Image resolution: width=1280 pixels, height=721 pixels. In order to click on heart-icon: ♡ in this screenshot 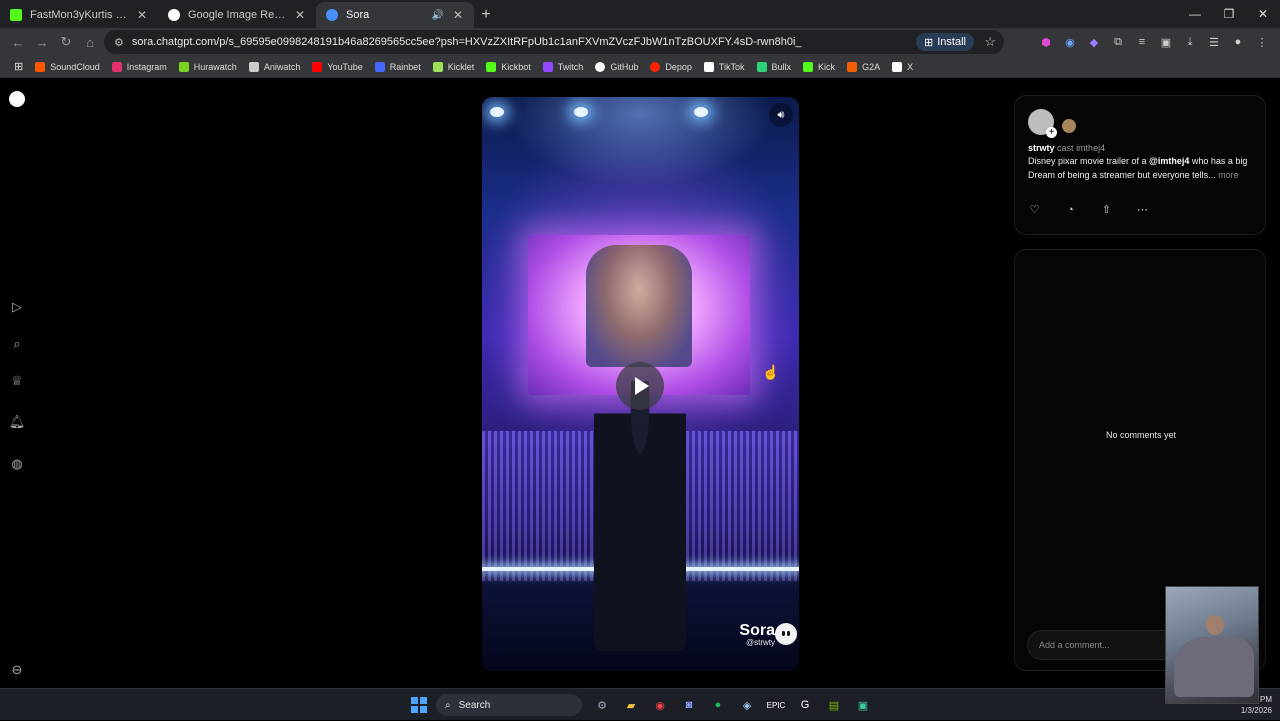, I will do `click(1034, 209)`.